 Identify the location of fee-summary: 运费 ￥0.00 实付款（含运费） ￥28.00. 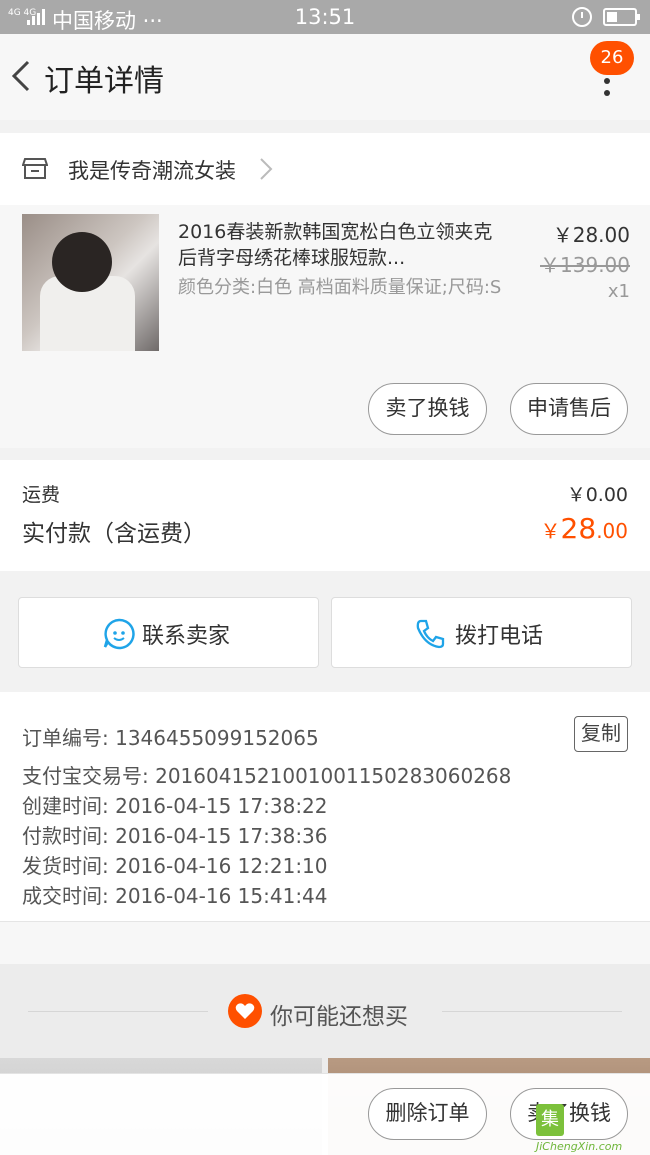
(325, 515).